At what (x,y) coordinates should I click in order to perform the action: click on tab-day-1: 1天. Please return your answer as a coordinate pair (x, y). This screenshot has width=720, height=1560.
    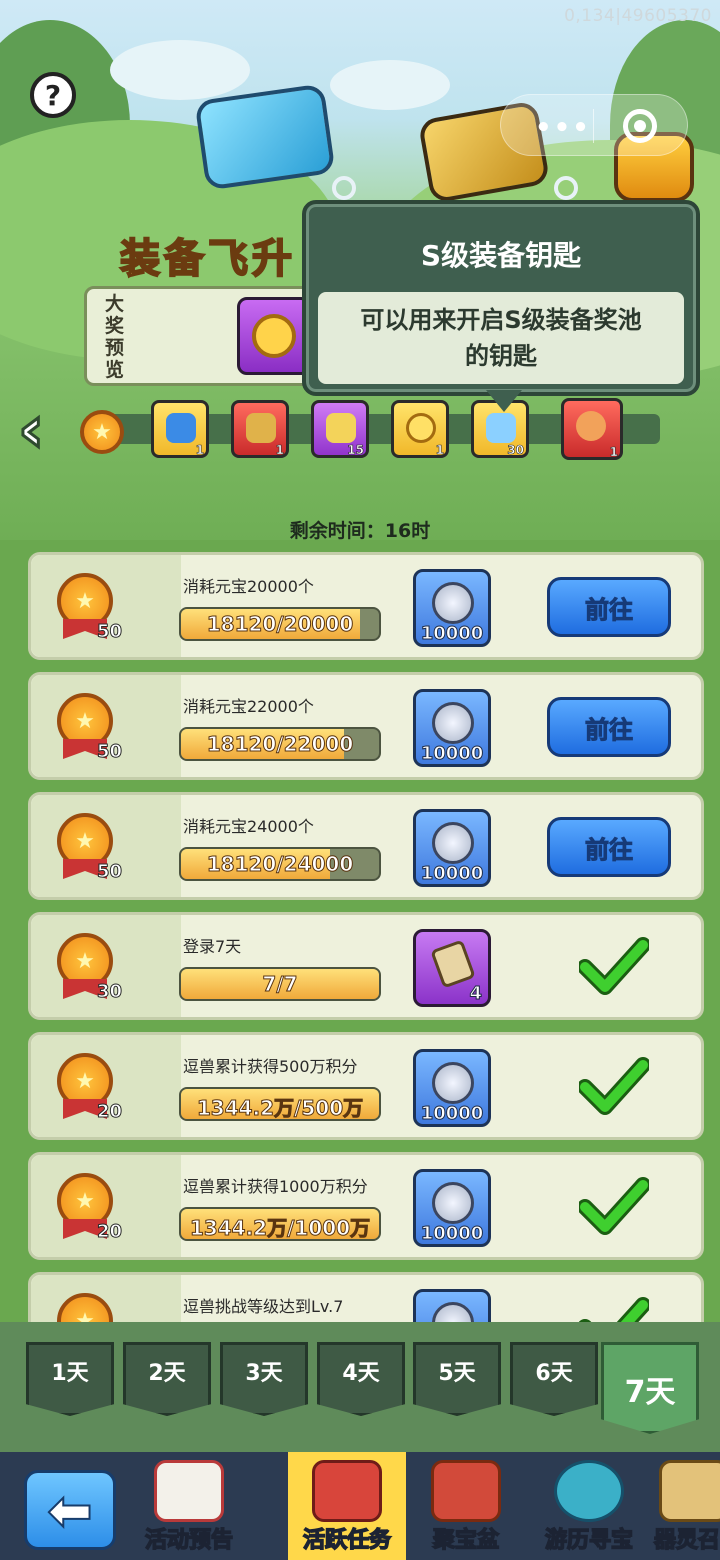
    Looking at the image, I should click on (70, 1379).